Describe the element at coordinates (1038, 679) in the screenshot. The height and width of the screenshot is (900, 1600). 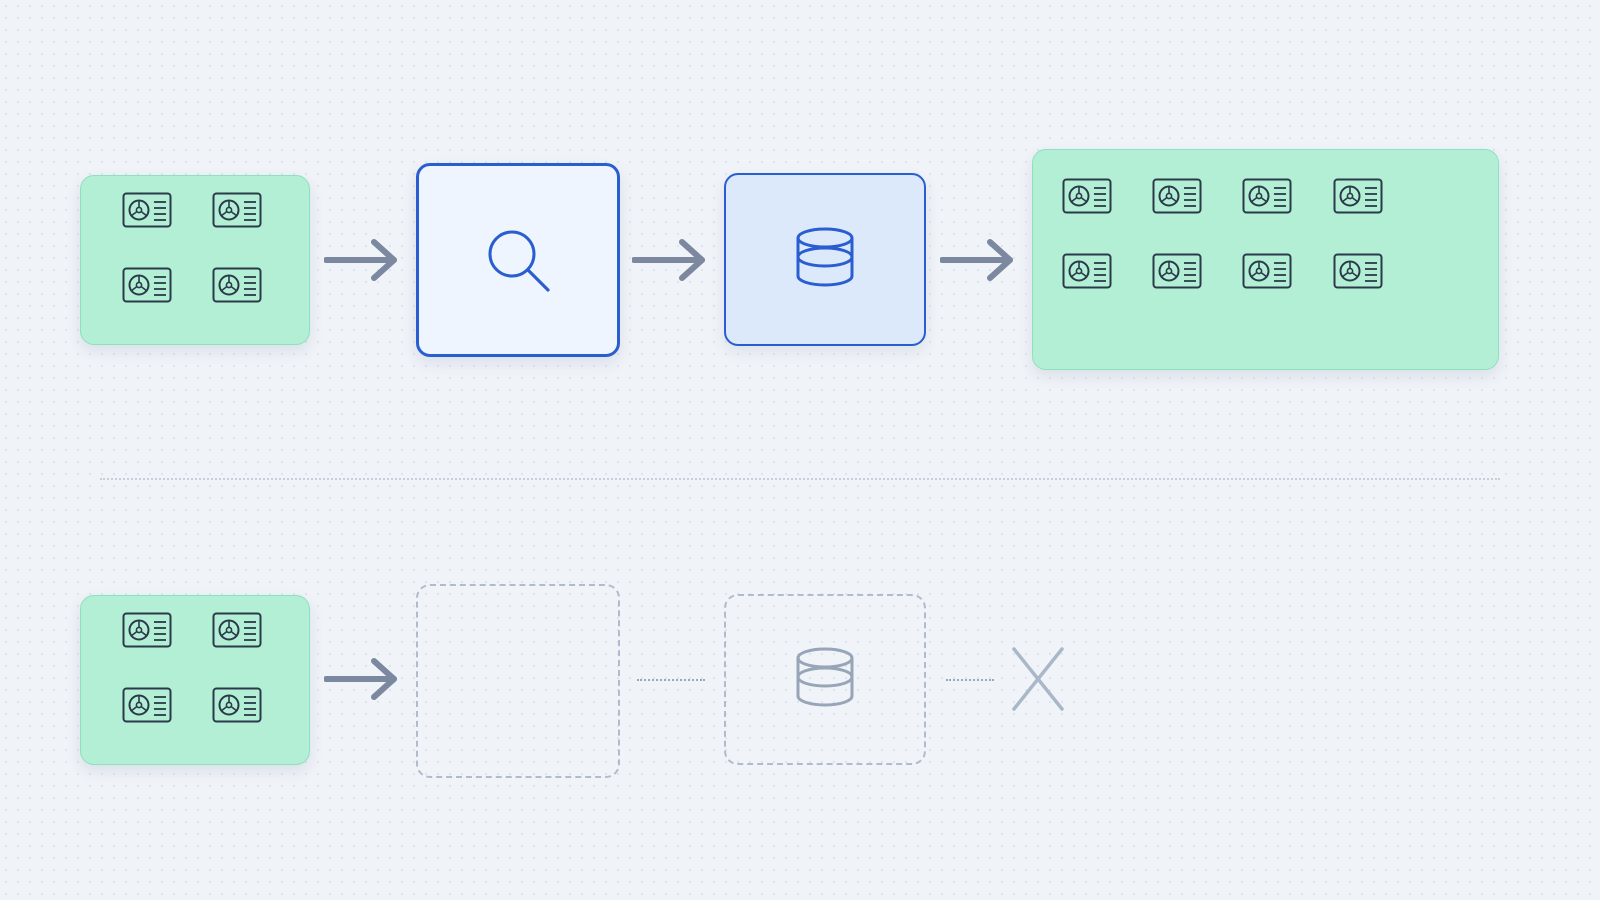
I see `x-mark-icon` at that location.